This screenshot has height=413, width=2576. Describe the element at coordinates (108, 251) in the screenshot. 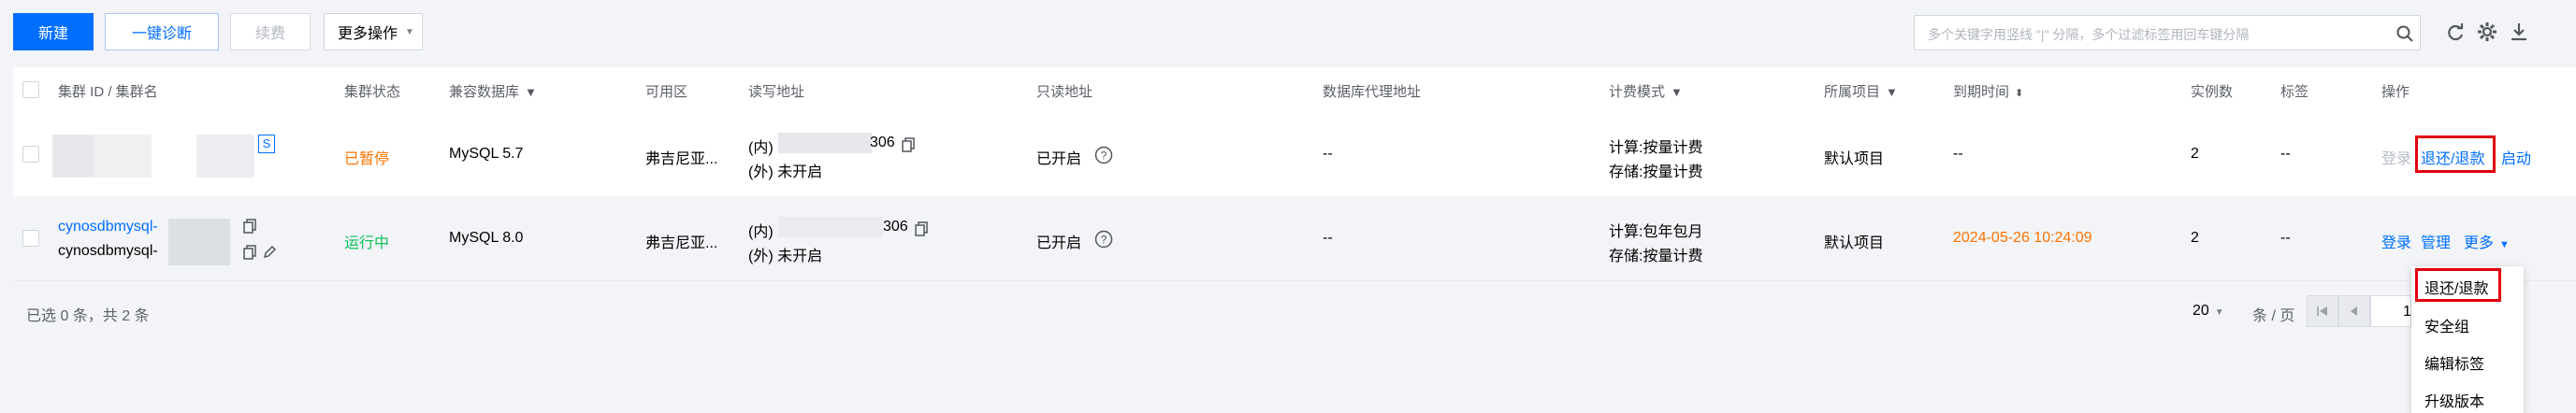

I see `cluster-name: cynosdbmysql-` at that location.